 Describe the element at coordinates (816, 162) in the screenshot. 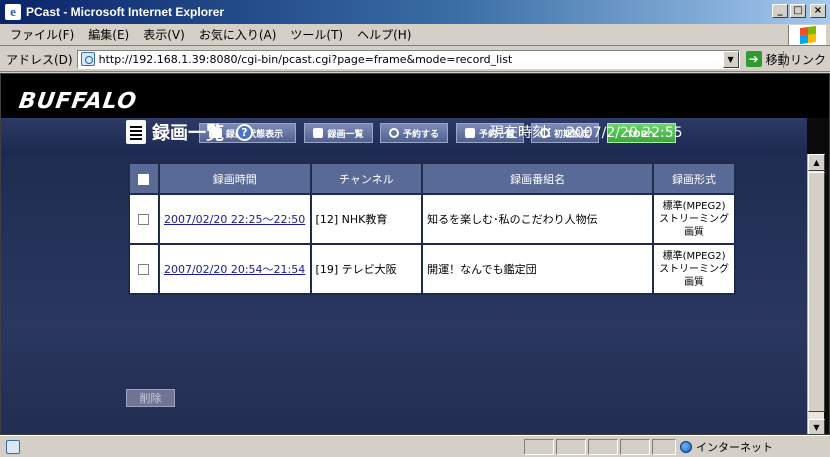

I see `scroll-up-icon: ▲` at that location.